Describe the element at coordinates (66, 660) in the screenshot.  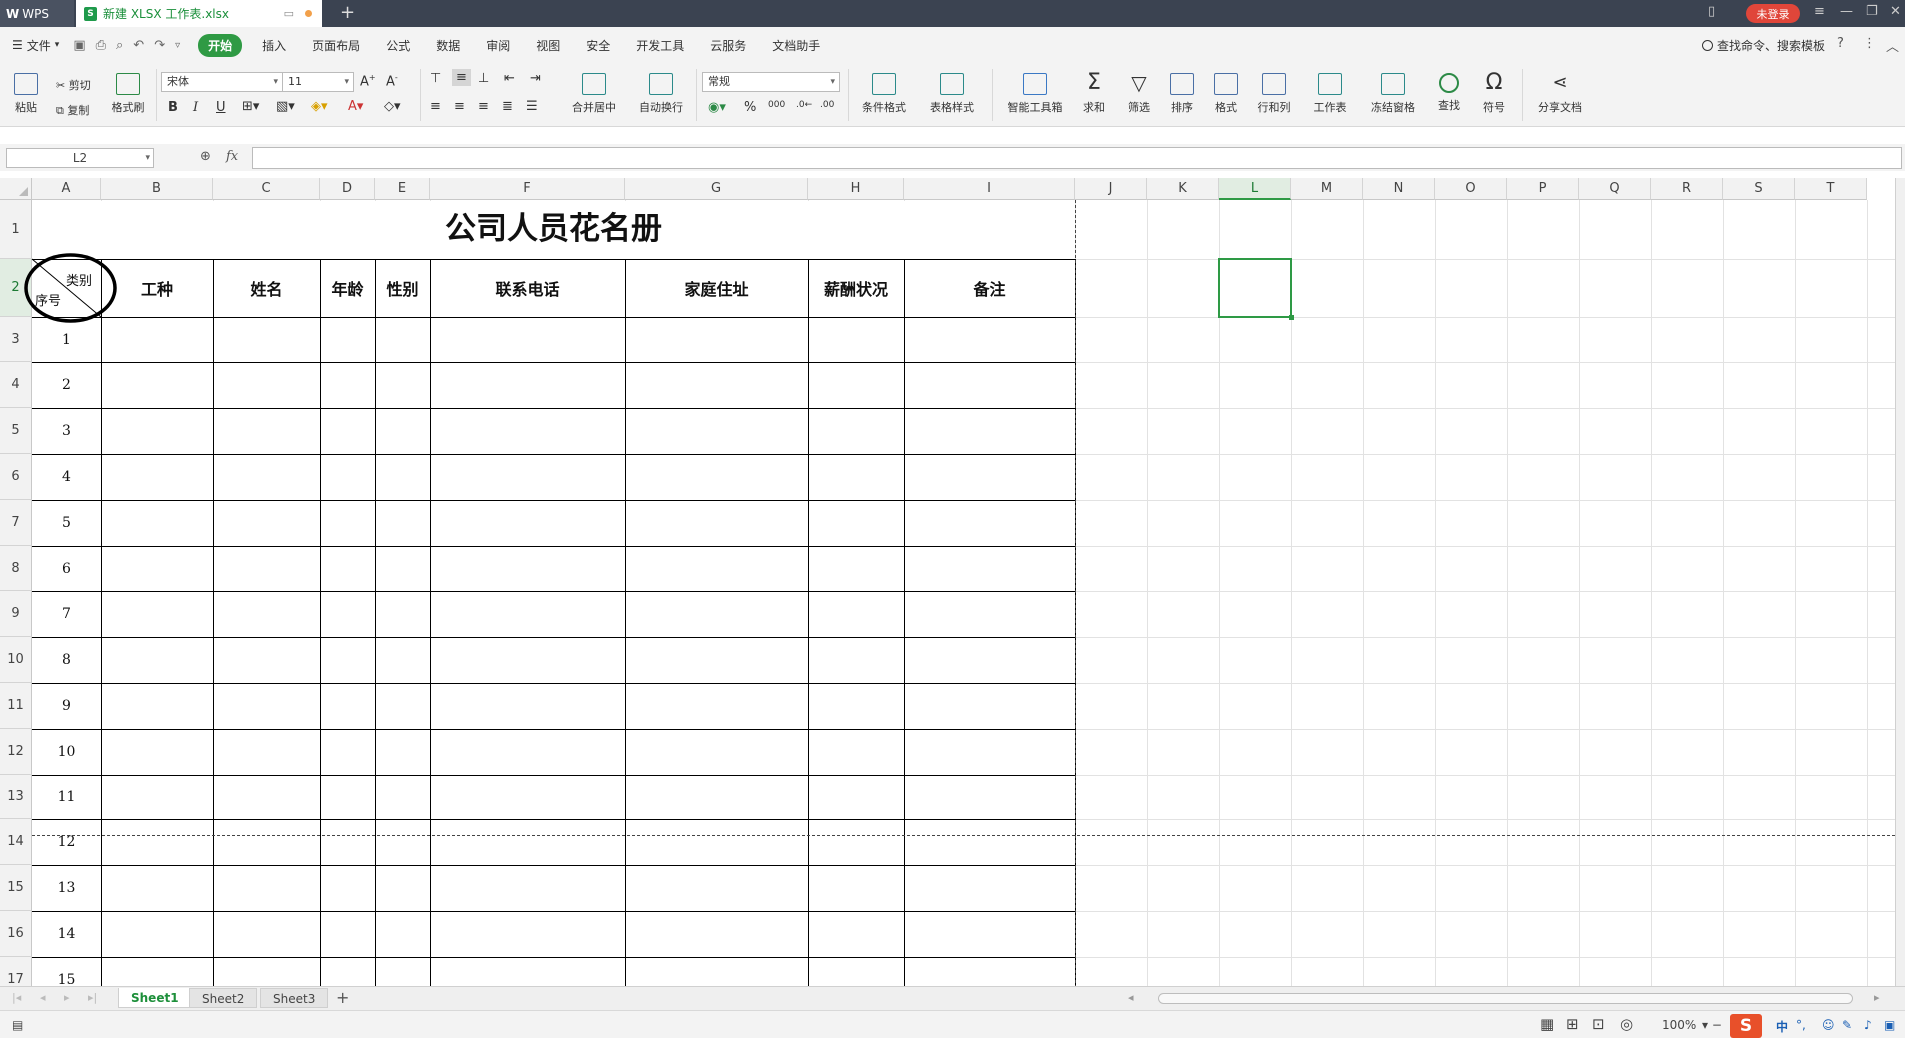
I see `serial-number-cell: 8` at that location.